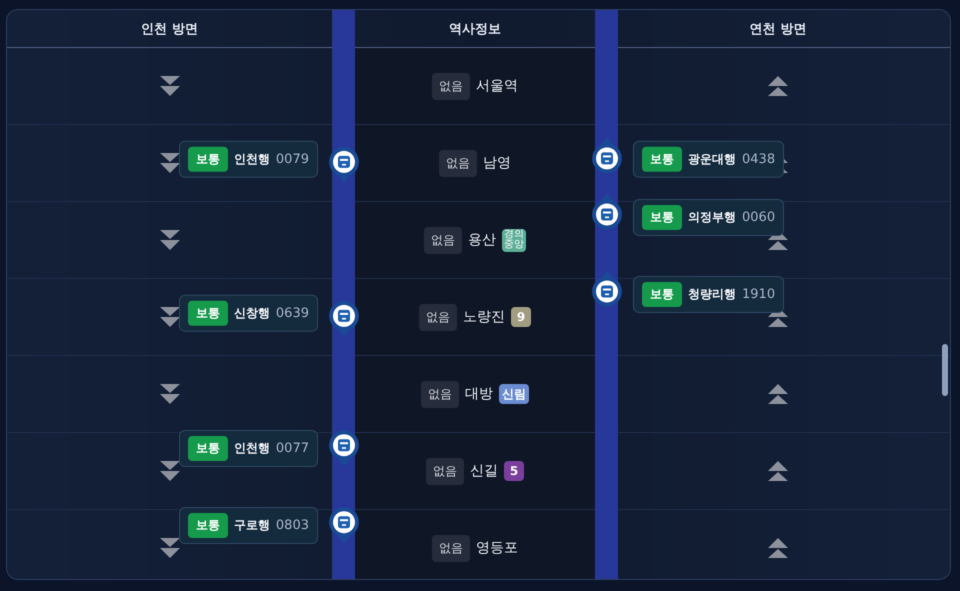  I want to click on line-badge: 9, so click(521, 317).